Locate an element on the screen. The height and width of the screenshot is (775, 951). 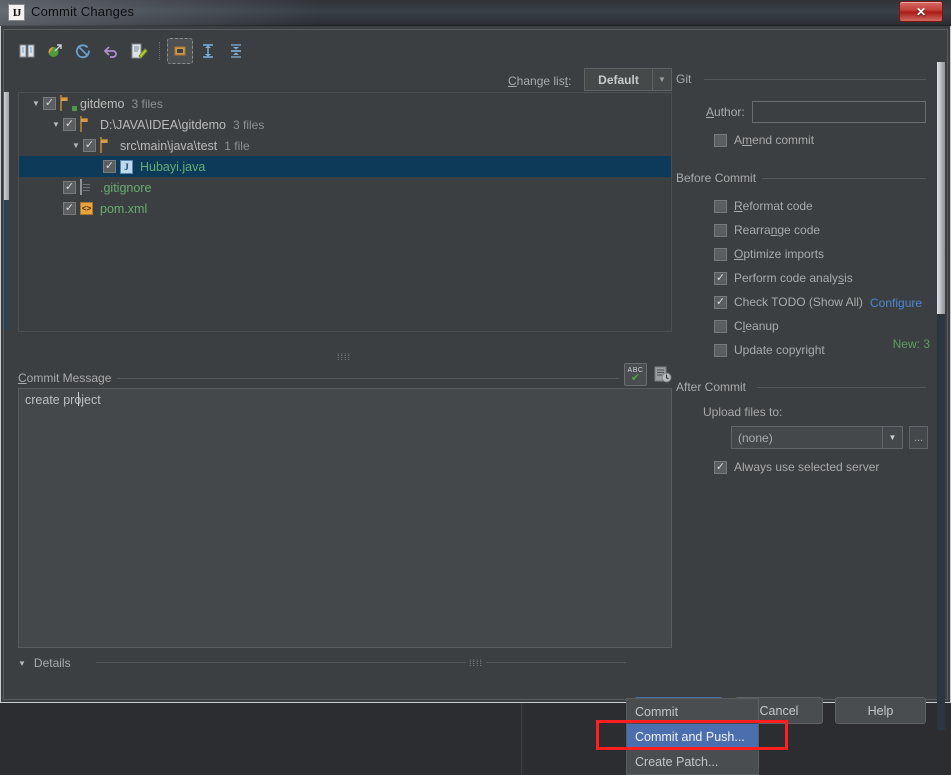
details-splitter-handle: ⁞⁞⁞⁞ is located at coordinates (476, 663).